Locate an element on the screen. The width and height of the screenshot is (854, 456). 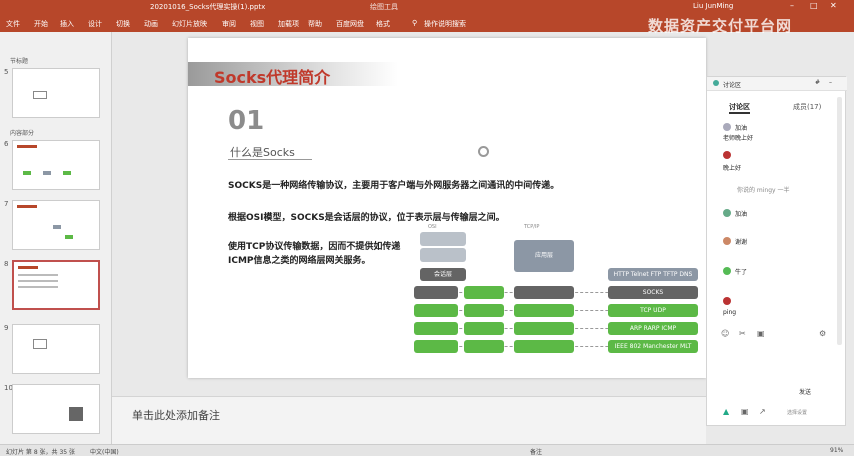
tell-me-search: 操作说明搜索 is located at coordinates (445, 24).